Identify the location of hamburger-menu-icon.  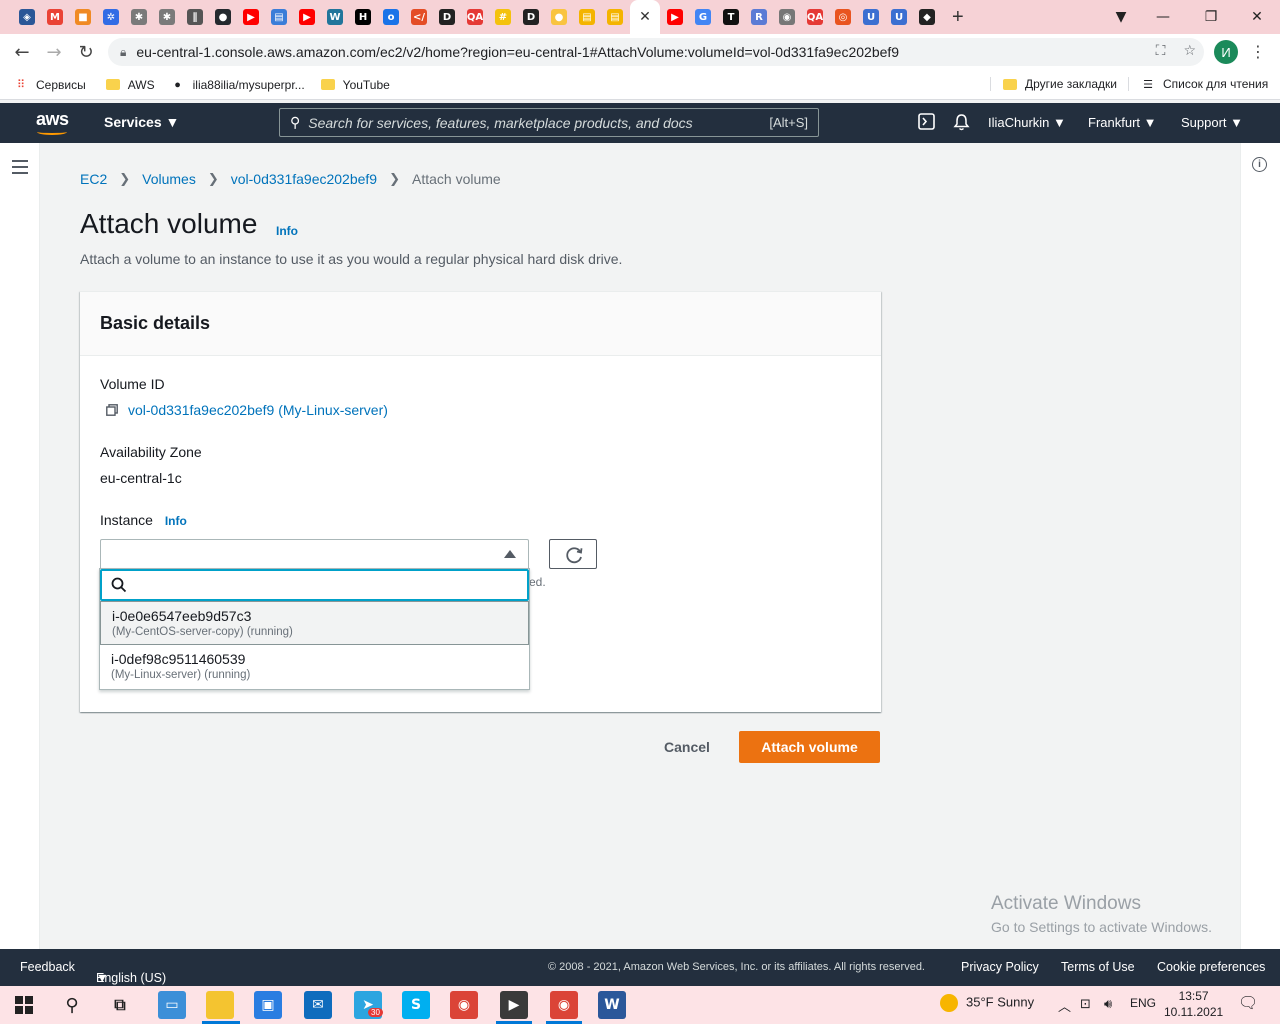
(20, 168).